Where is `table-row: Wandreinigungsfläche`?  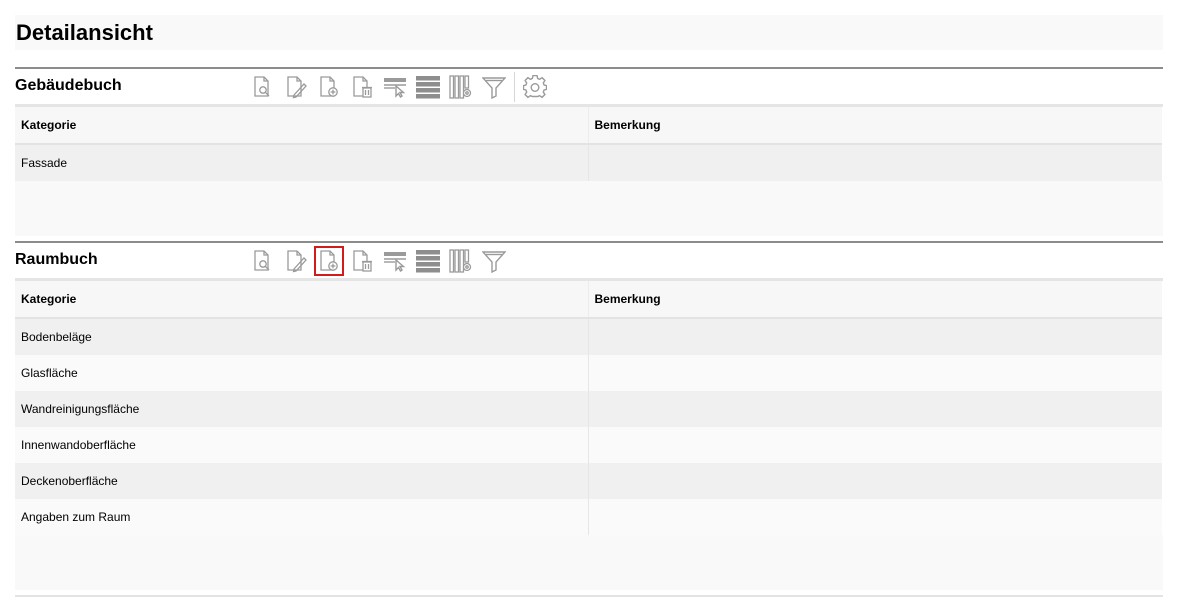
table-row: Wandreinigungsfläche is located at coordinates (588, 409).